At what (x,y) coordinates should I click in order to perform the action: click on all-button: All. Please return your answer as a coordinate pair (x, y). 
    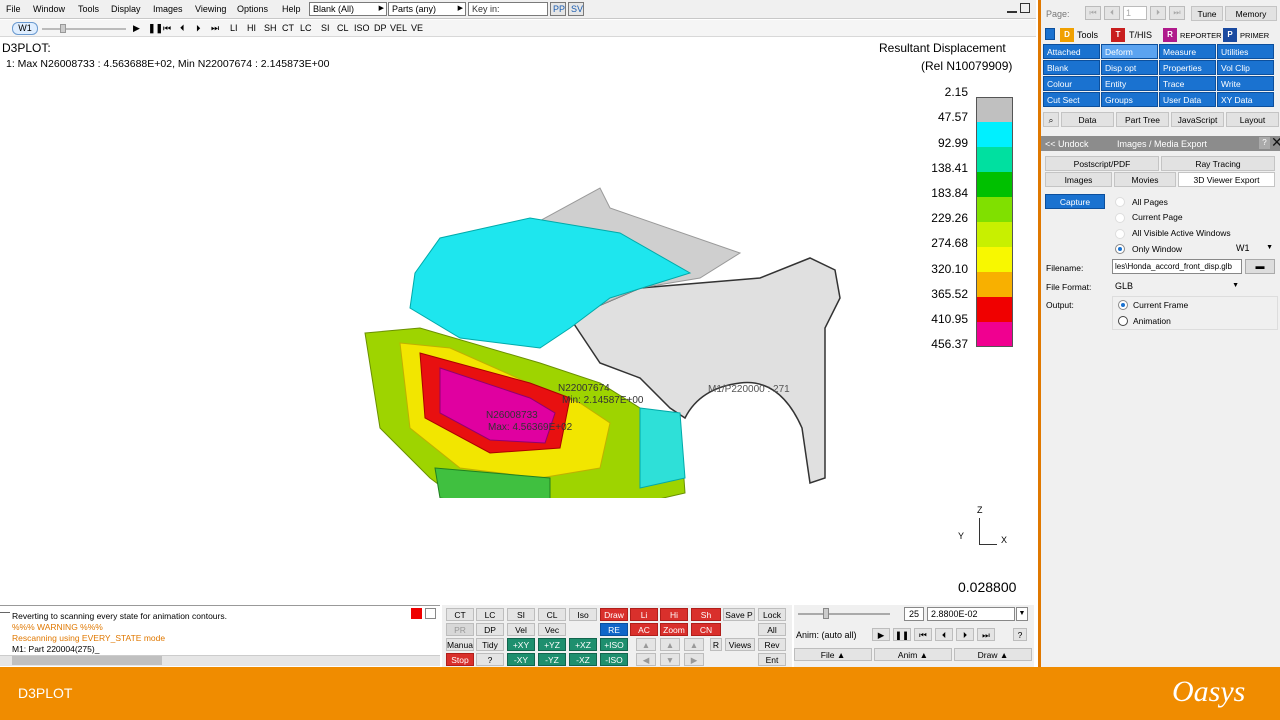
    Looking at the image, I should click on (772, 629).